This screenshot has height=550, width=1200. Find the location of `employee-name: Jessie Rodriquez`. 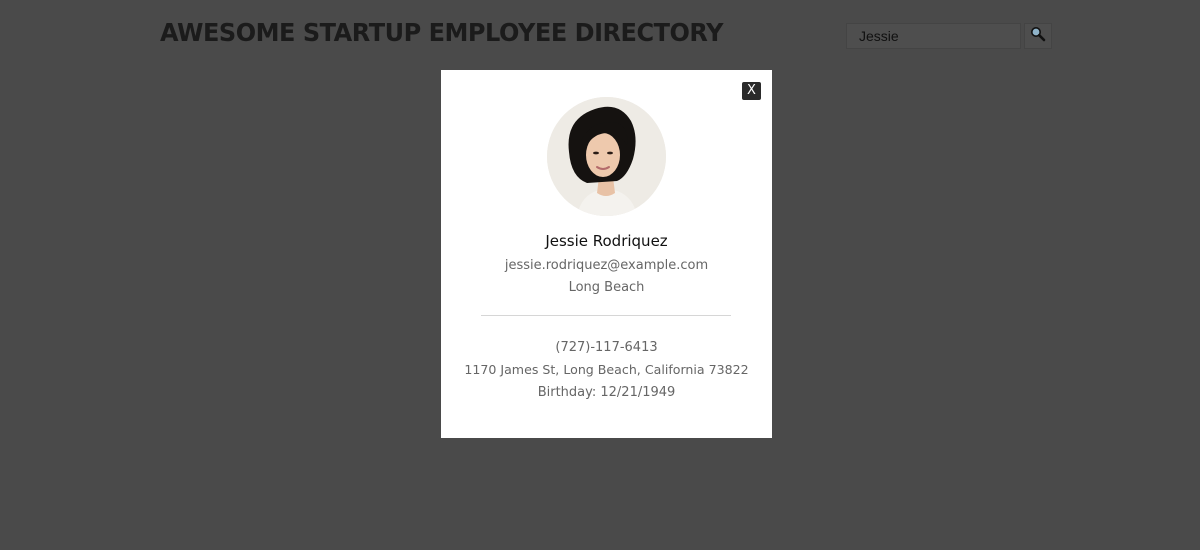

employee-name: Jessie Rodriquez is located at coordinates (606, 241).